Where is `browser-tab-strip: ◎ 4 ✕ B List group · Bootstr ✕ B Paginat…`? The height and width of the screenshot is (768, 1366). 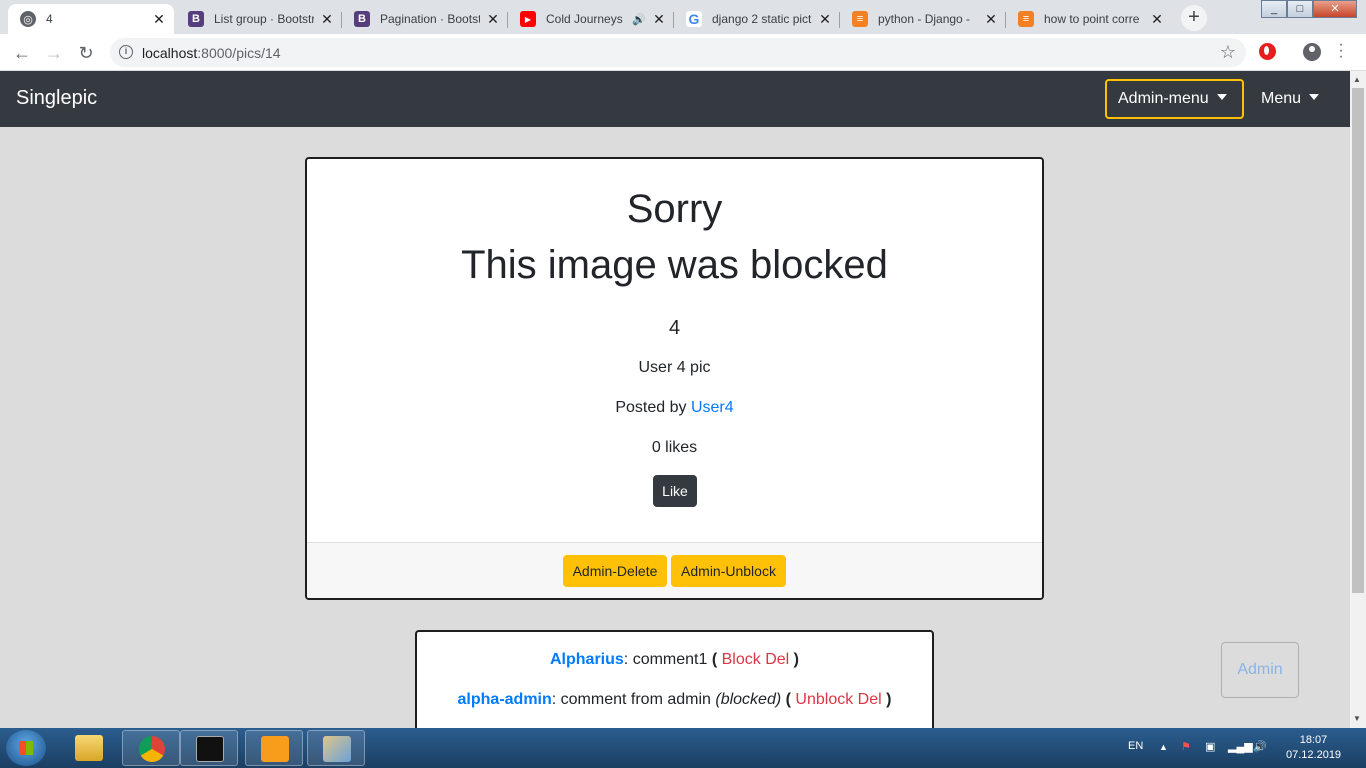 browser-tab-strip: ◎ 4 ✕ B List group · Bootstr ✕ B Paginat… is located at coordinates (683, 17).